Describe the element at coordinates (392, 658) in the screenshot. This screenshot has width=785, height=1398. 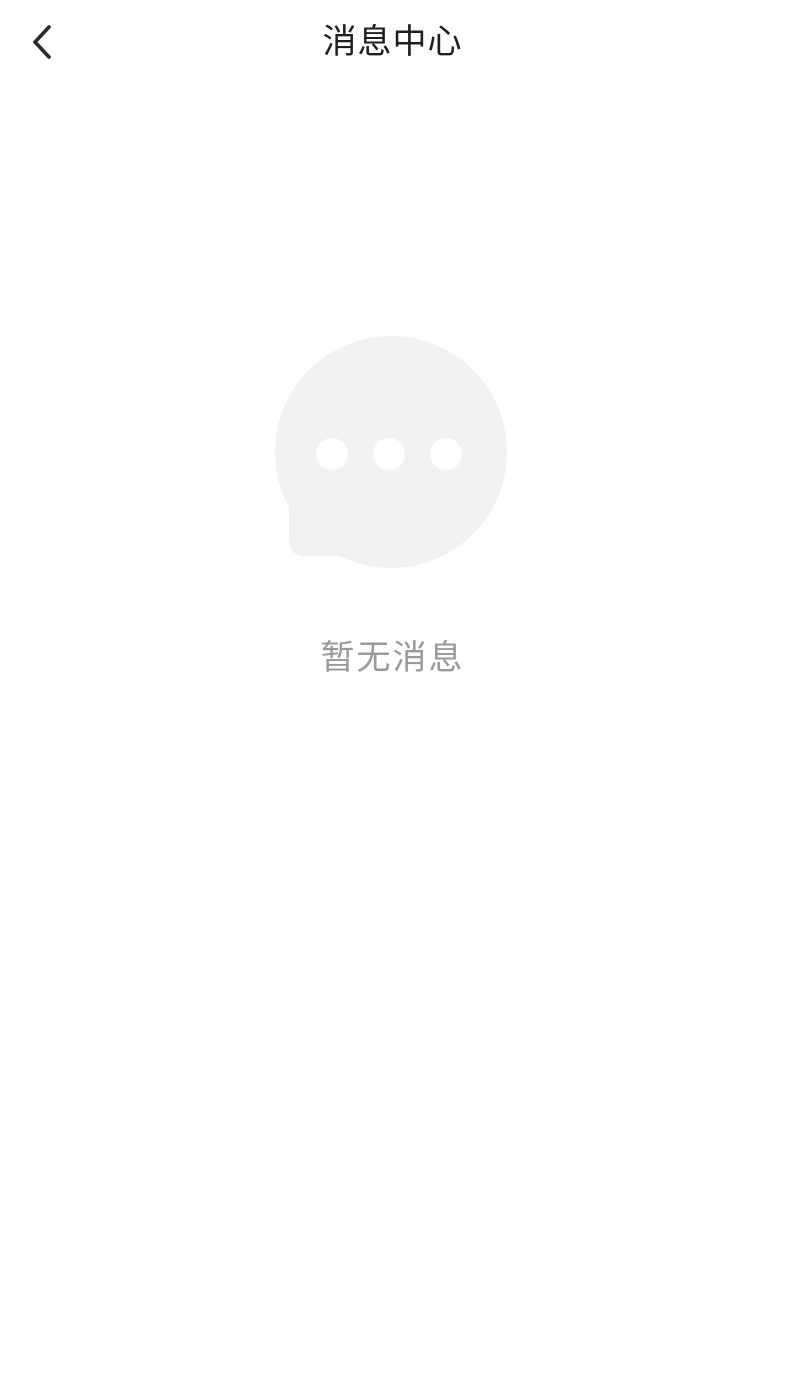
I see `empty-message: 暂无消息` at that location.